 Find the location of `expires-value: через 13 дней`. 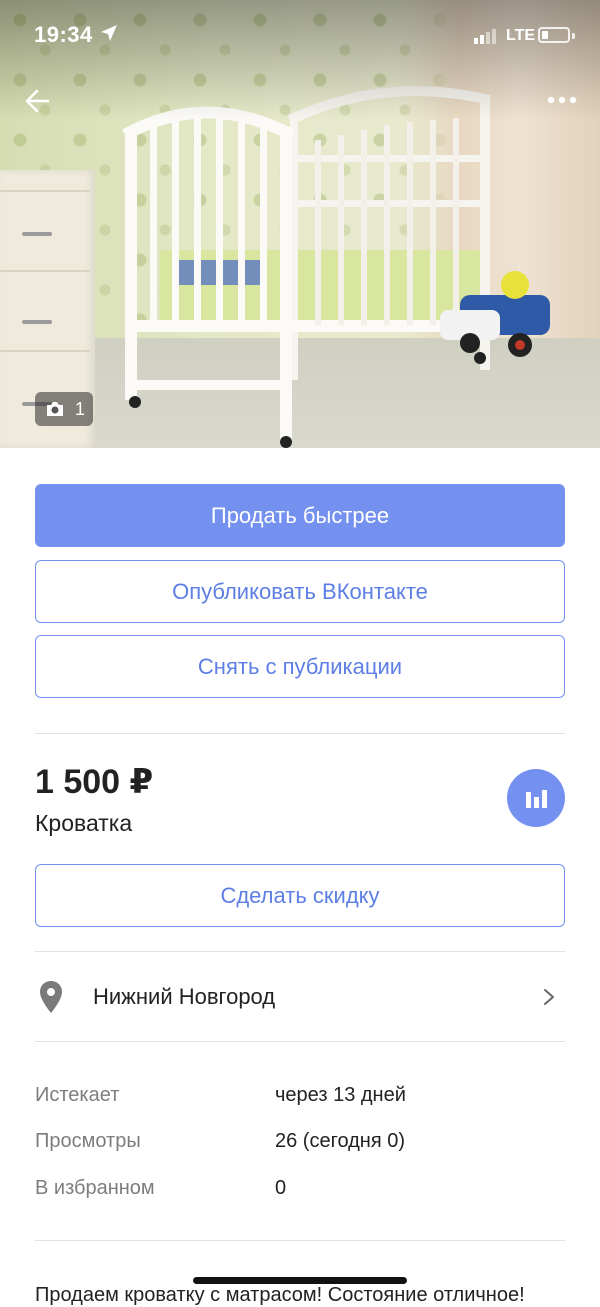

expires-value: через 13 дней is located at coordinates (340, 1095).